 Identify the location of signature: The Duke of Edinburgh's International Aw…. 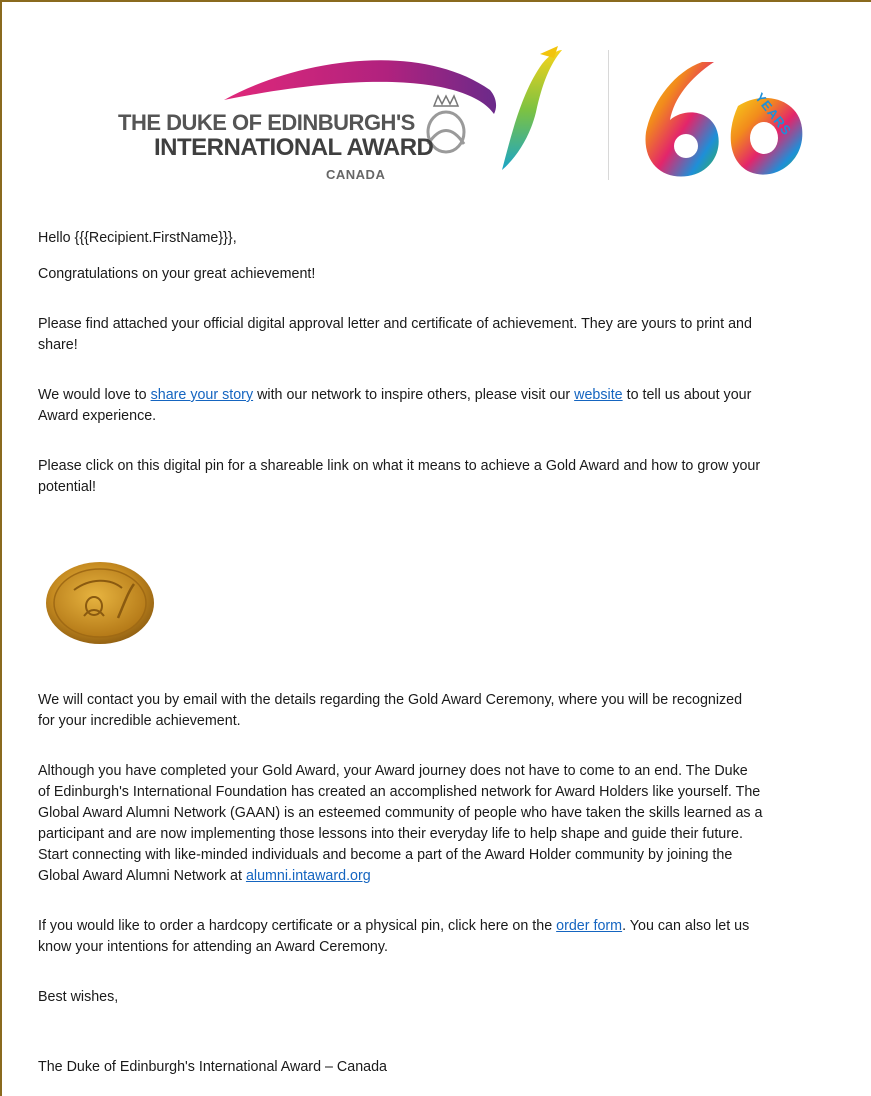
(212, 1067).